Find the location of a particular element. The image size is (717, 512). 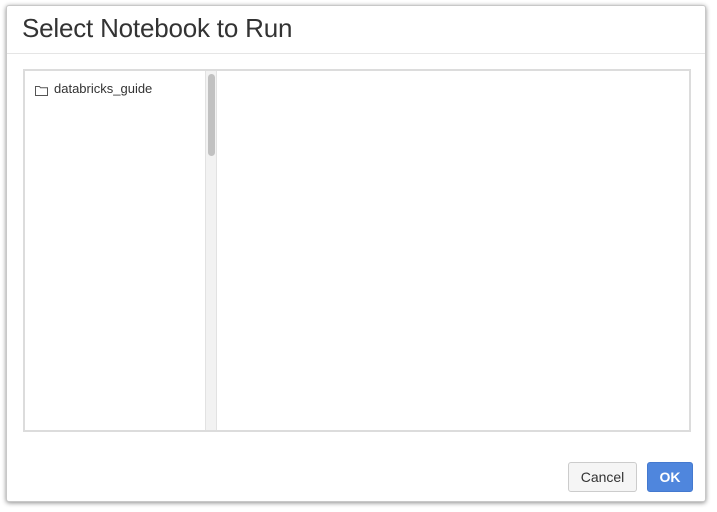

scrollbar-thumb is located at coordinates (211, 115).